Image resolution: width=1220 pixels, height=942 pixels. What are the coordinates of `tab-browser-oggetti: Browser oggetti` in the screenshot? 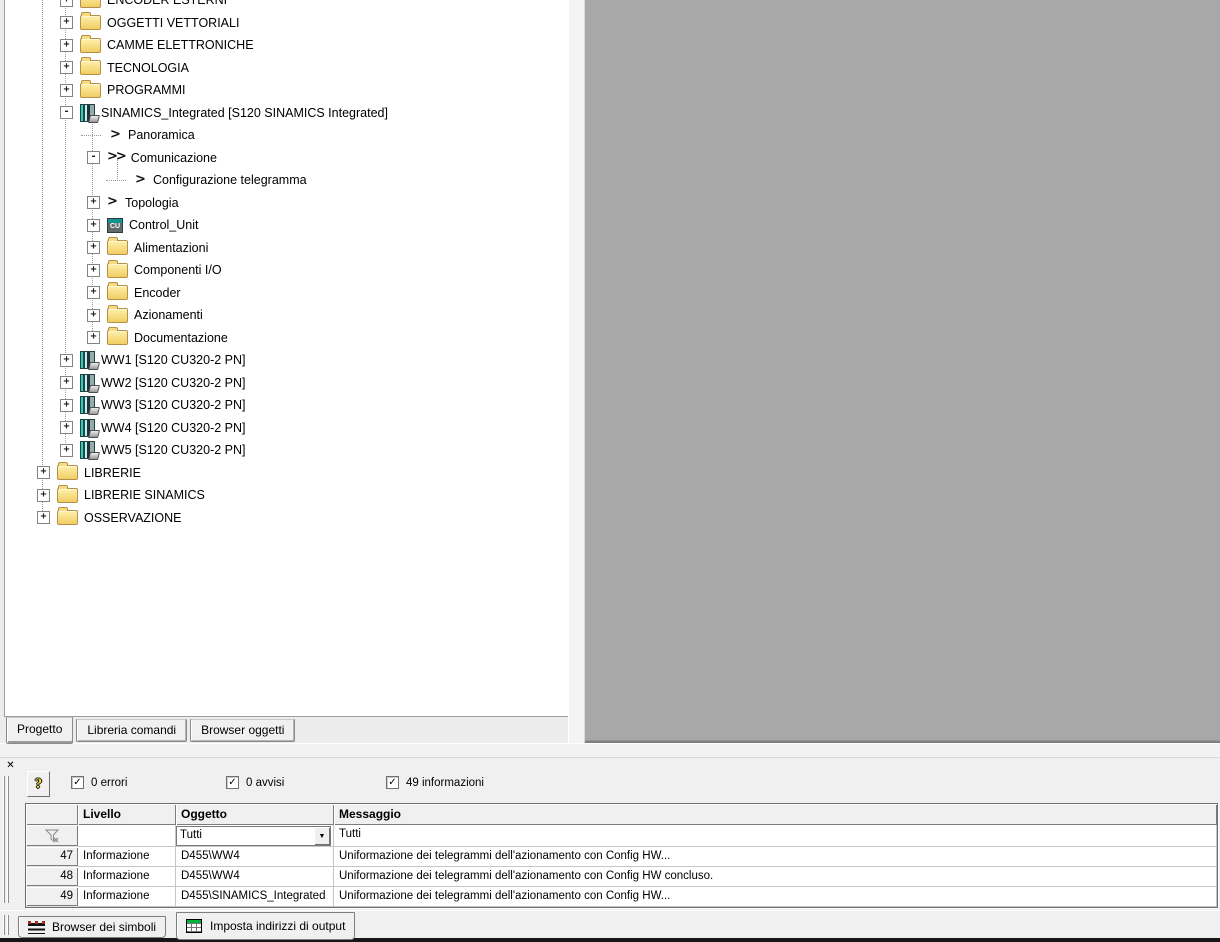 It's located at (243, 730).